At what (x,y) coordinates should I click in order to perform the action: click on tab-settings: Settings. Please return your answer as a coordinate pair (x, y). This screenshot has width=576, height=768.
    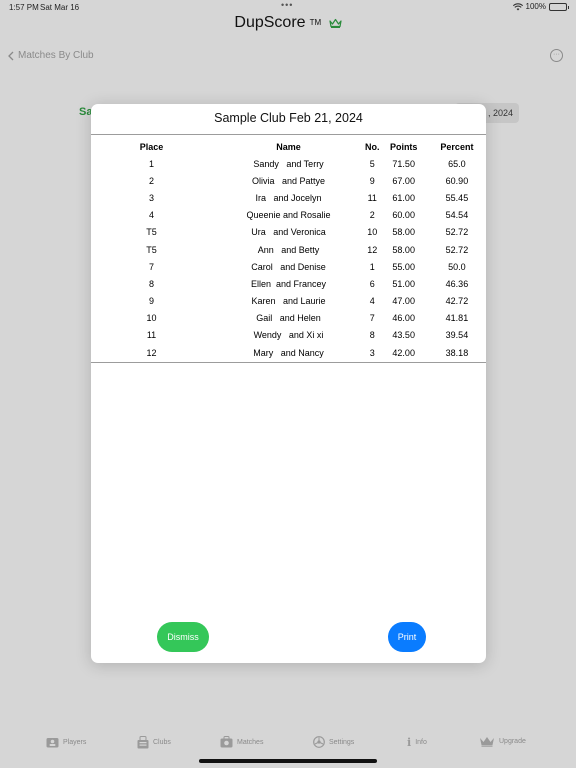
    Looking at the image, I should click on (333, 742).